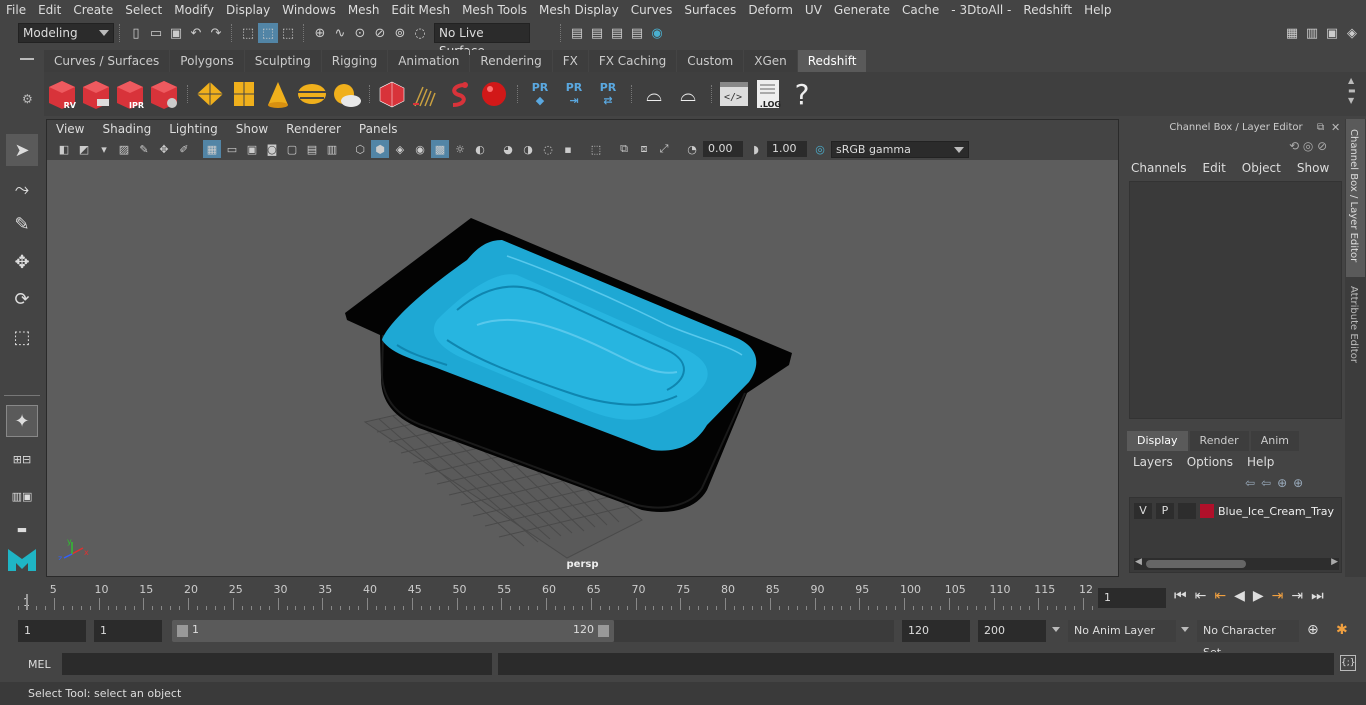 The height and width of the screenshot is (705, 1366). Describe the element at coordinates (577, 33) in the screenshot. I see `render-view-icon: ▤` at that location.